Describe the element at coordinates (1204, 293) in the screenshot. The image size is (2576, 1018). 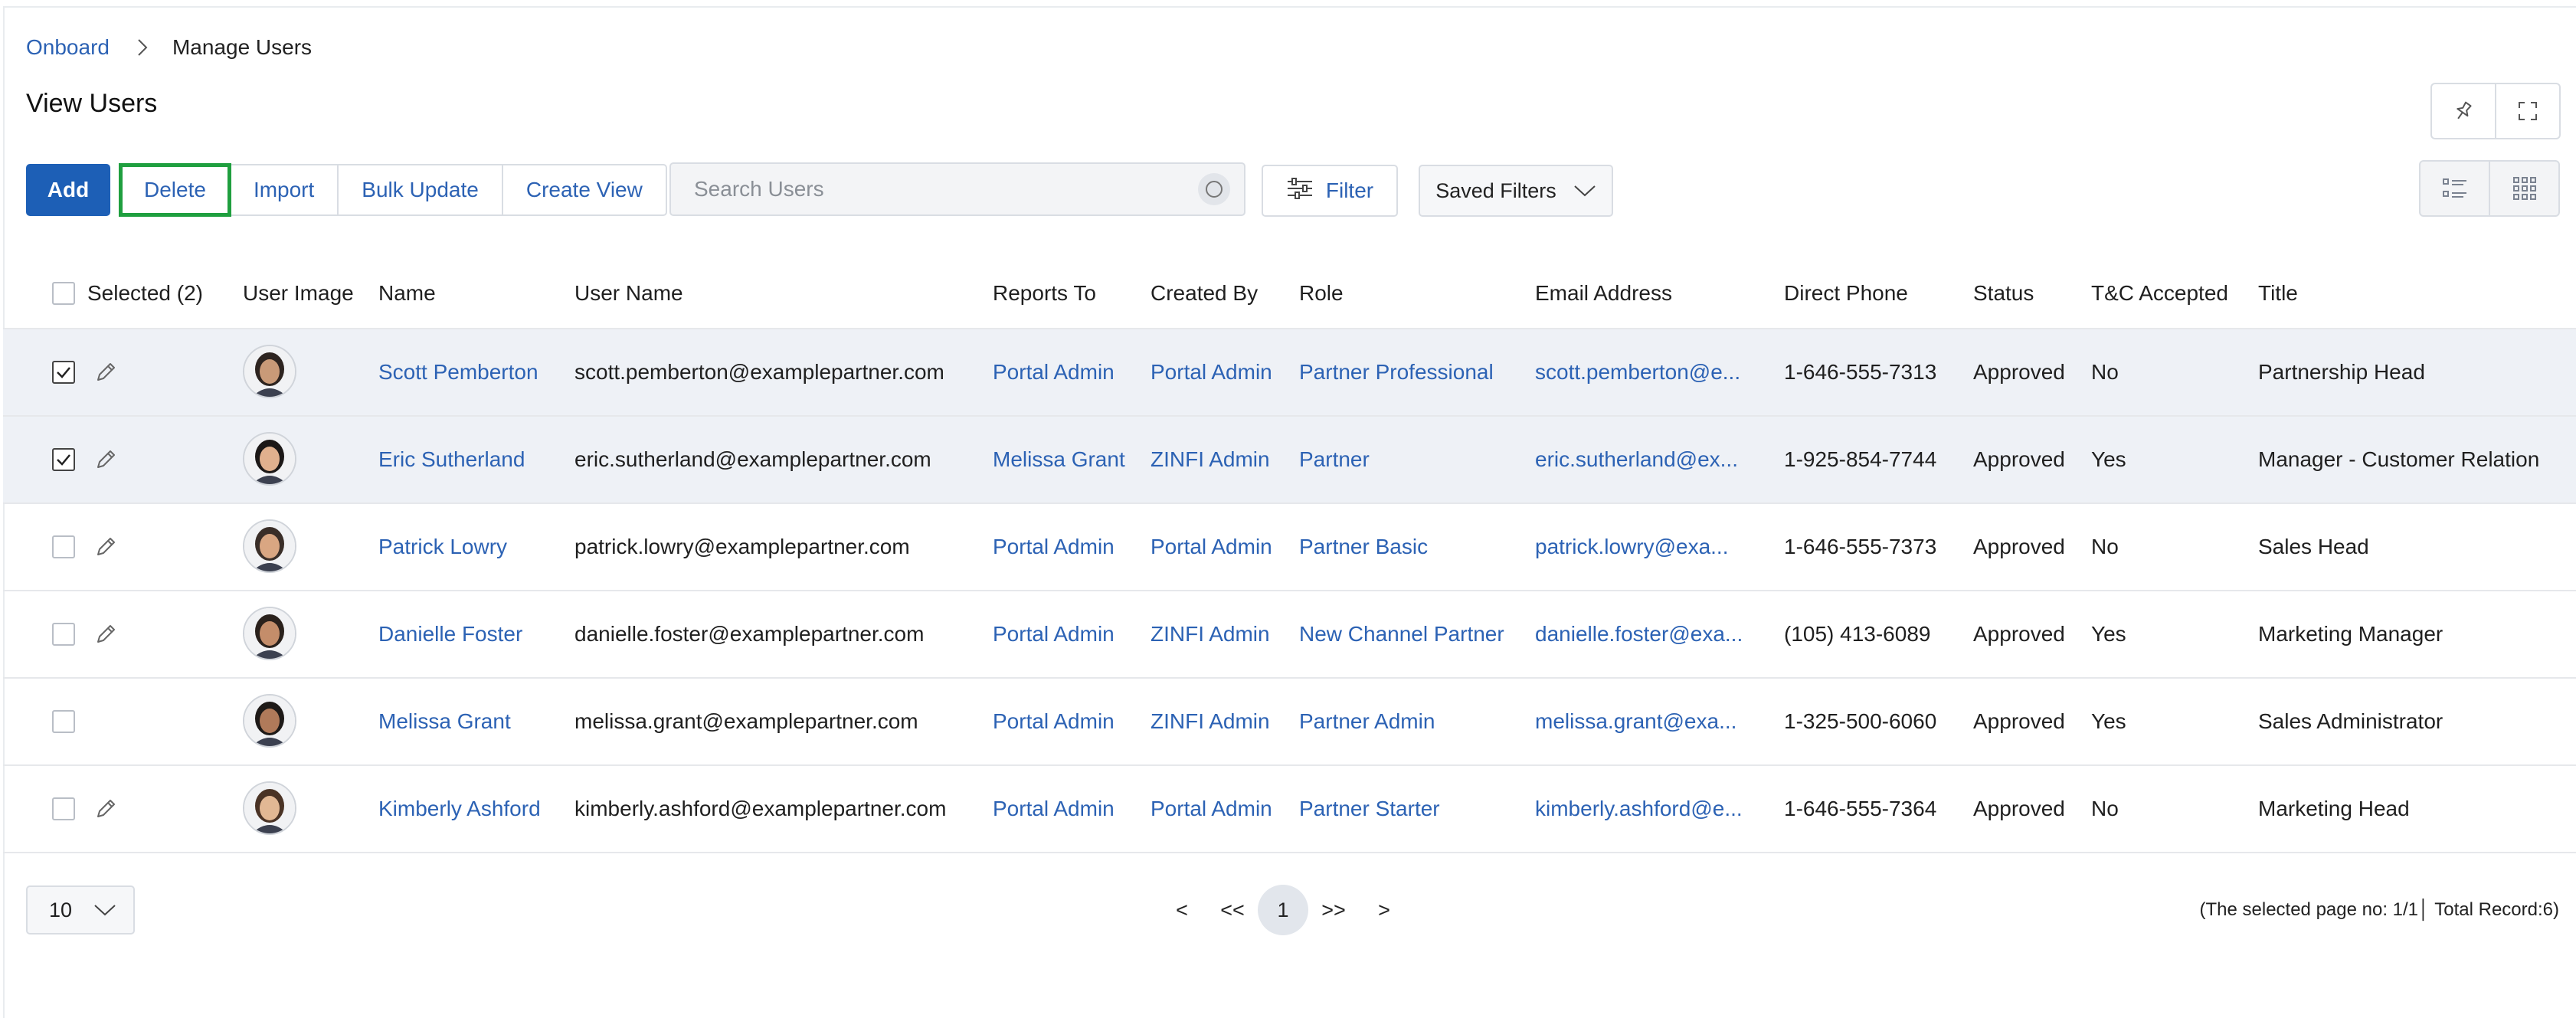
I see `header-created-by: Created By` at that location.